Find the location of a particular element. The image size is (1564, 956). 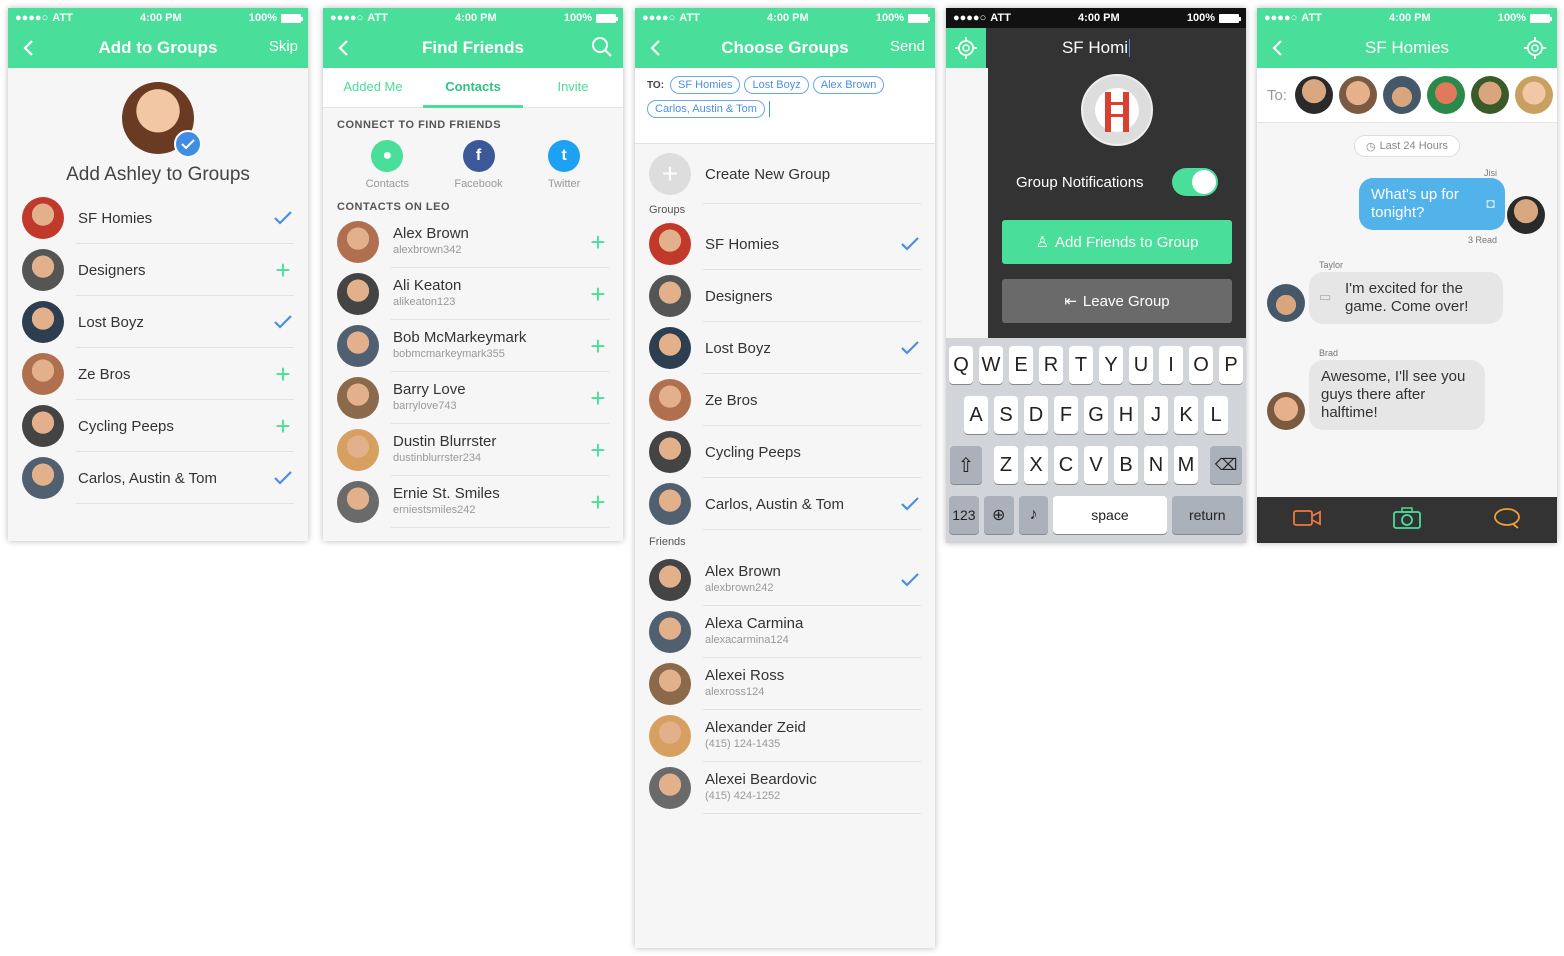

key-c: C is located at coordinates (1066, 465).